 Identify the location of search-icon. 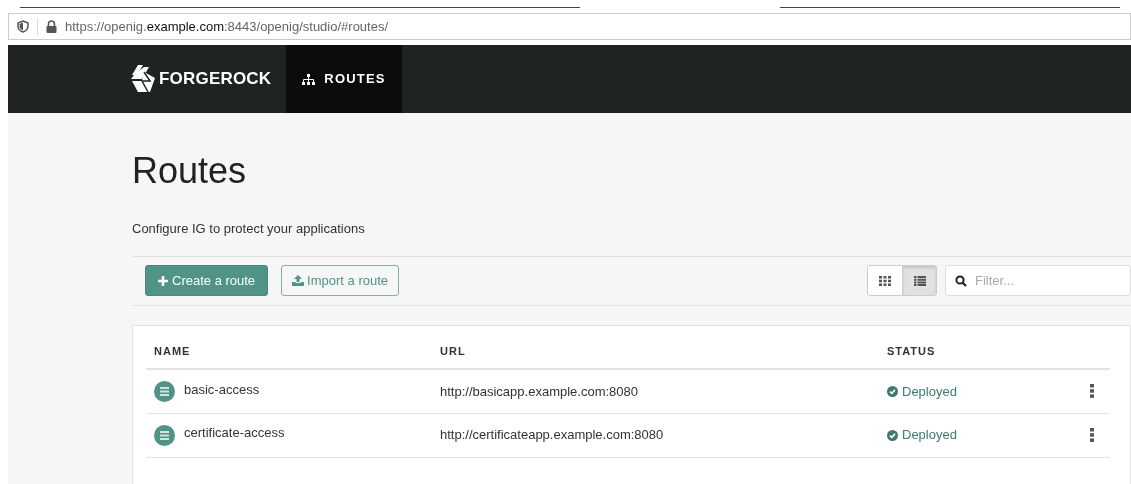
(961, 281).